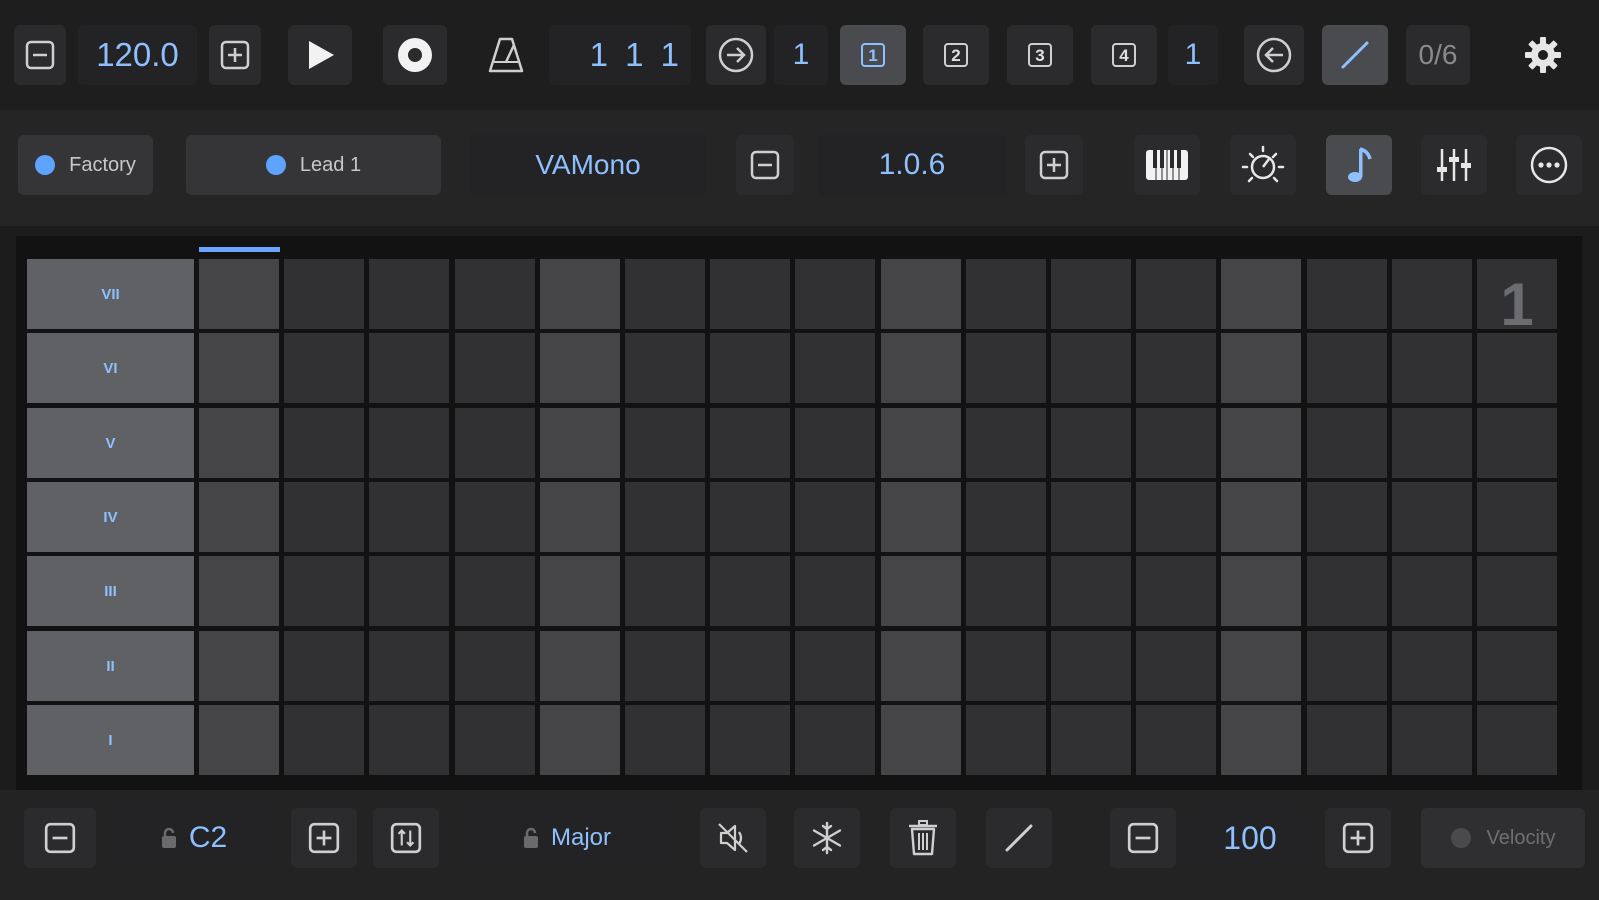 This screenshot has width=1599, height=900. Describe the element at coordinates (320, 55) in the screenshot. I see `play-button` at that location.